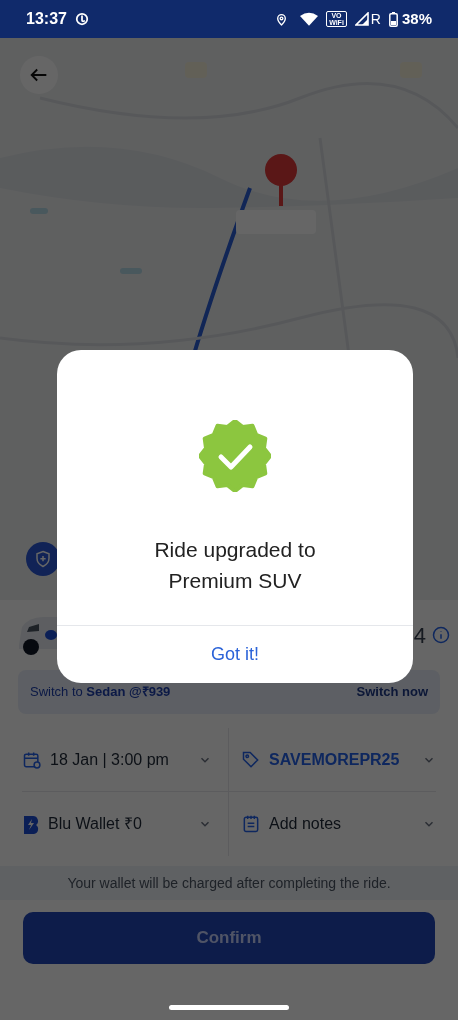  Describe the element at coordinates (251, 824) in the screenshot. I see `notepad-icon` at that location.